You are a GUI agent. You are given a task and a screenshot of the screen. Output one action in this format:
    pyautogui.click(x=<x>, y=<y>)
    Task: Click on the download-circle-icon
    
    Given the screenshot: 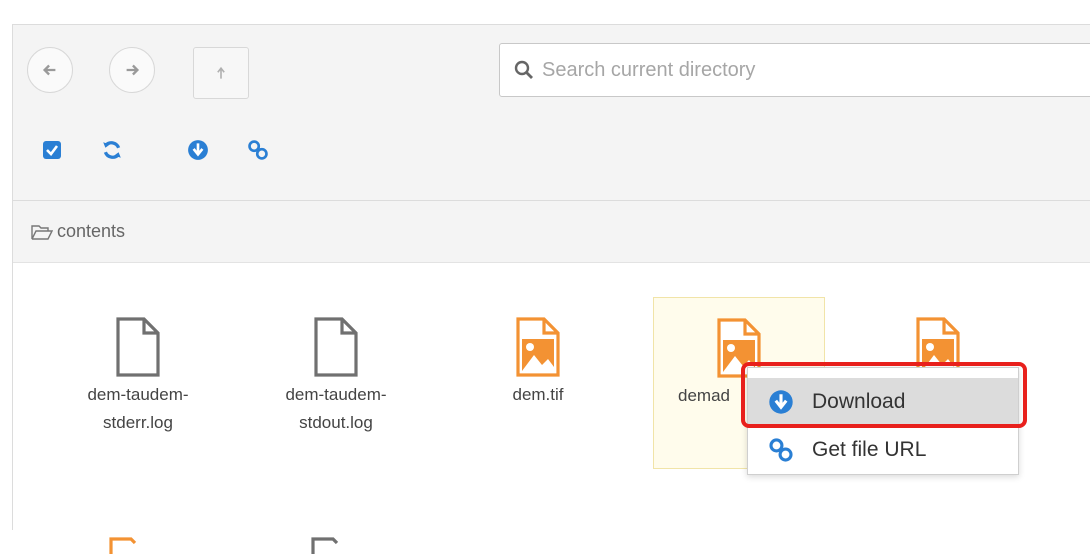 What is the action you would take?
    pyautogui.click(x=198, y=150)
    